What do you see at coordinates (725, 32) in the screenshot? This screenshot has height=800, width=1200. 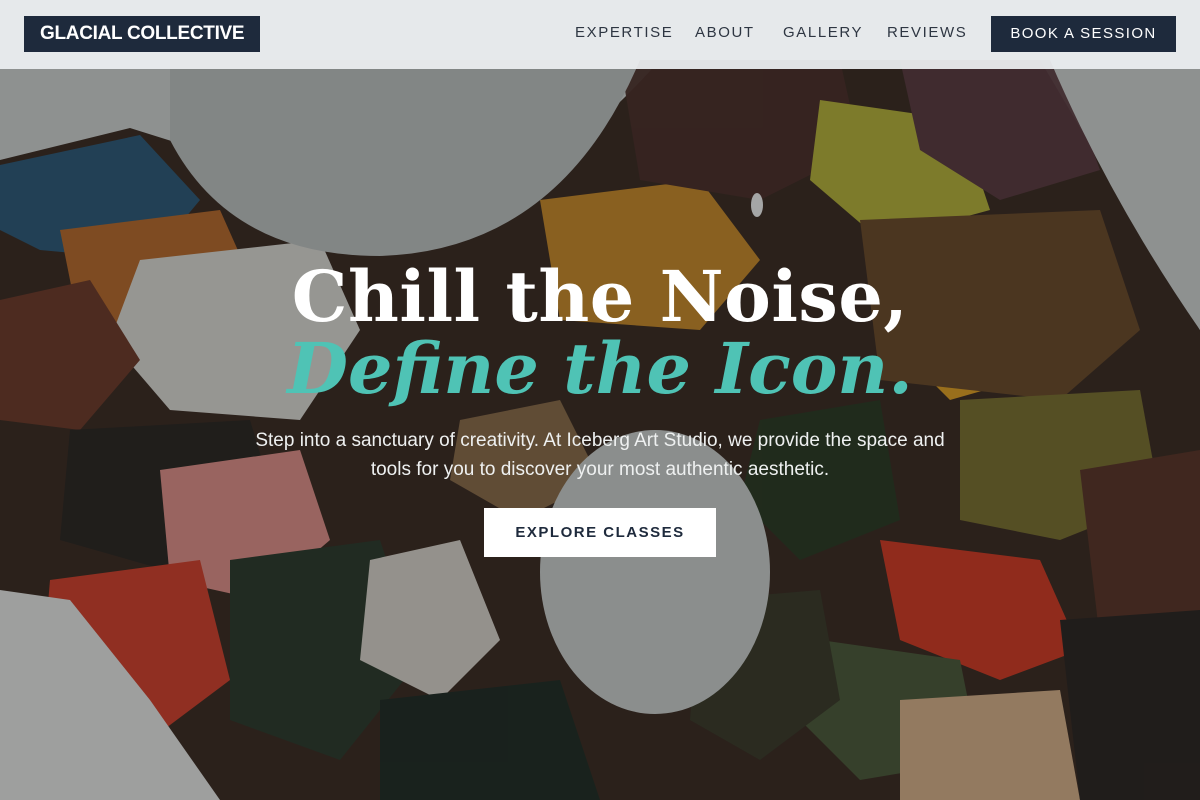 I see `nav-link-about: ABOUT` at bounding box center [725, 32].